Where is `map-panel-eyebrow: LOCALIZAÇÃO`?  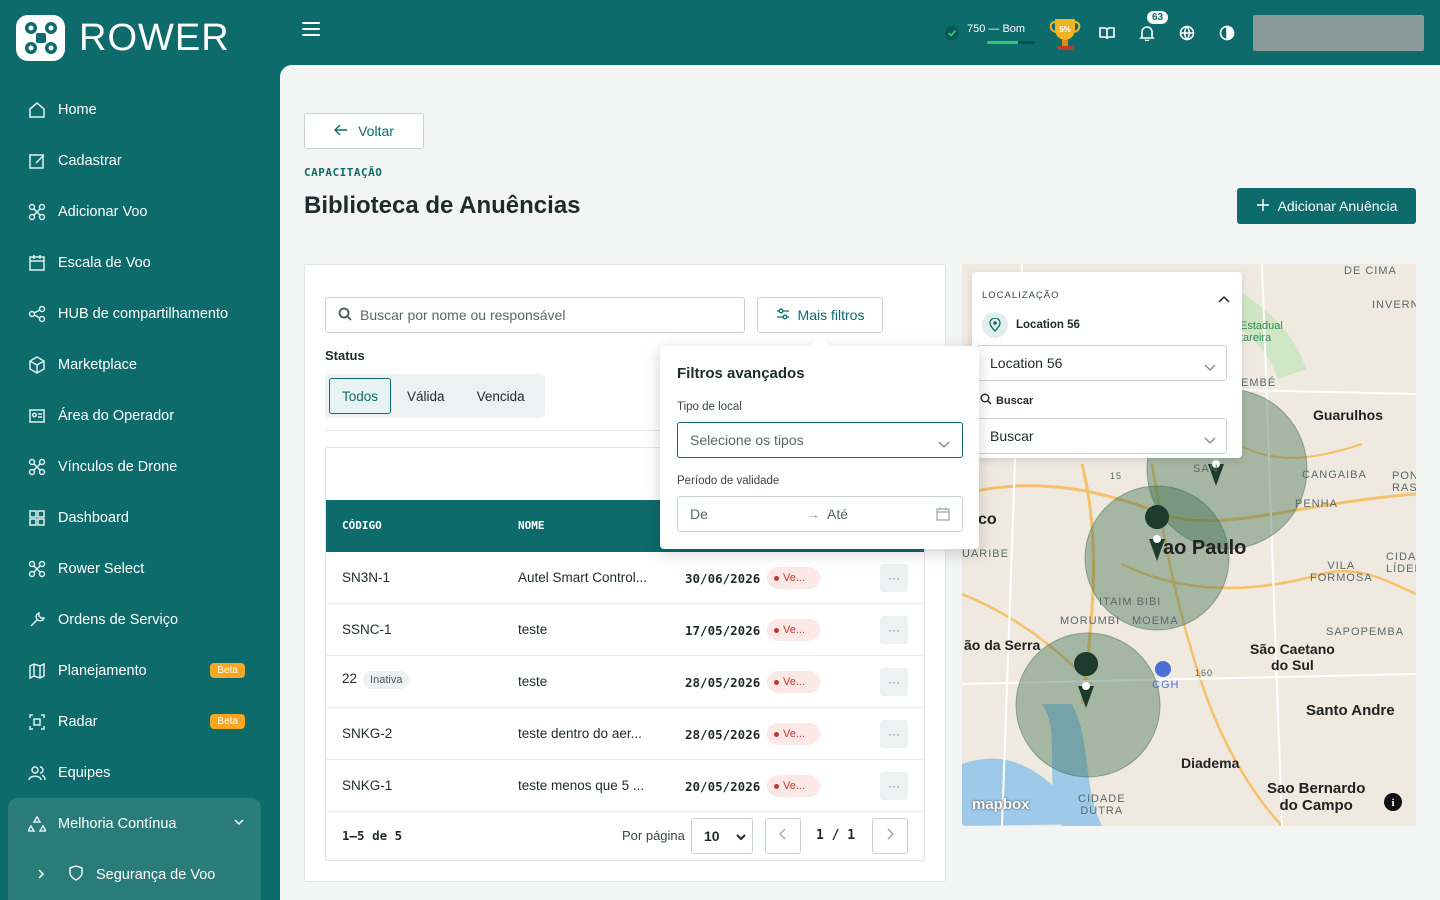
map-panel-eyebrow: LOCALIZAÇÃO is located at coordinates (1021, 295).